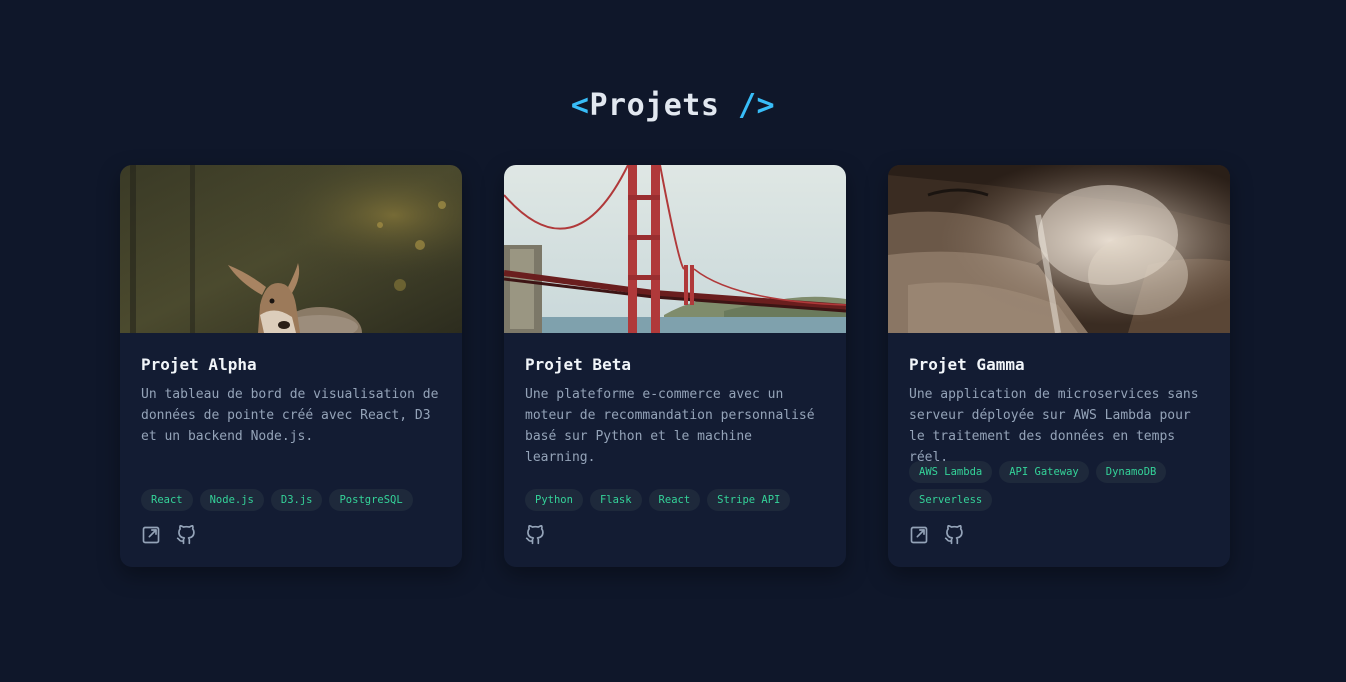 The image size is (1346, 682). I want to click on tech-tag: API Gateway, so click(1044, 472).